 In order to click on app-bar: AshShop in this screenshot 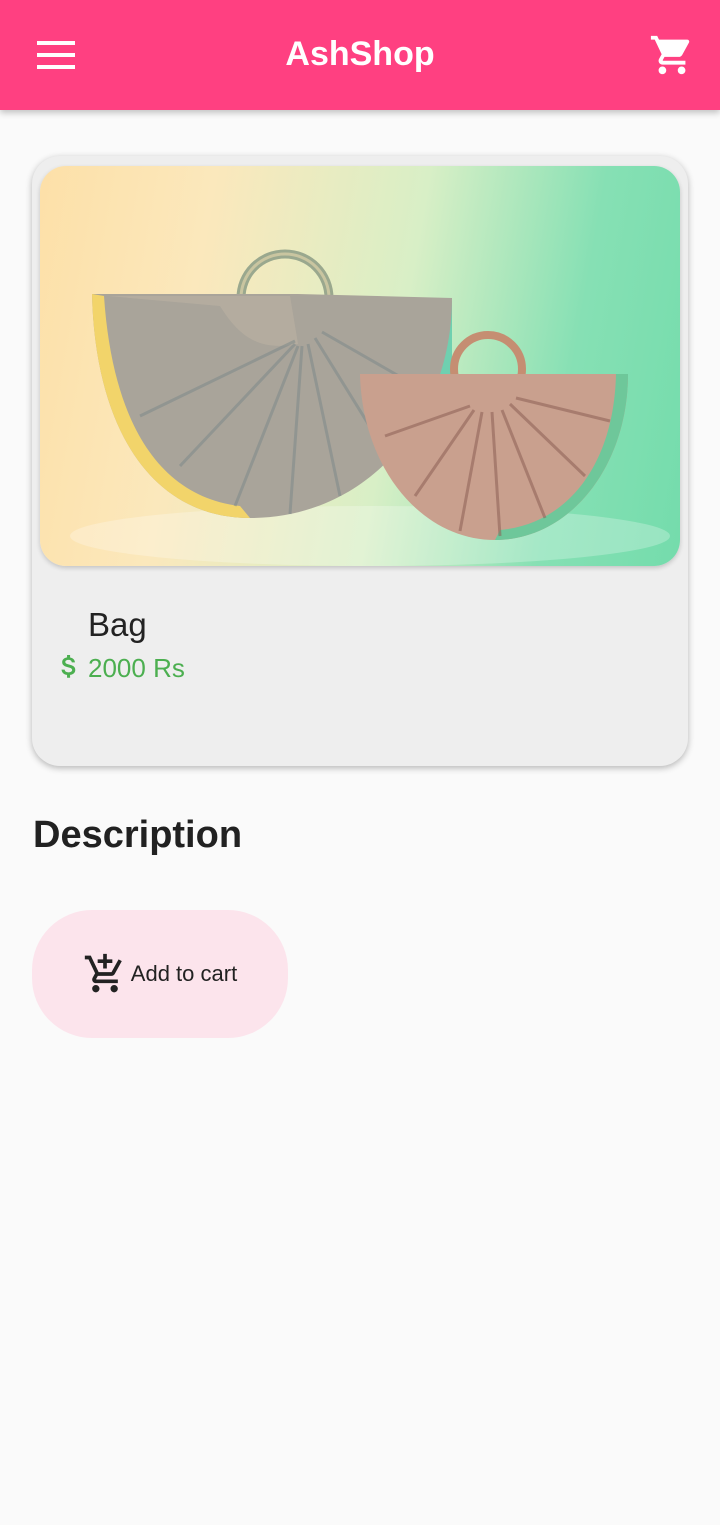, I will do `click(360, 55)`.